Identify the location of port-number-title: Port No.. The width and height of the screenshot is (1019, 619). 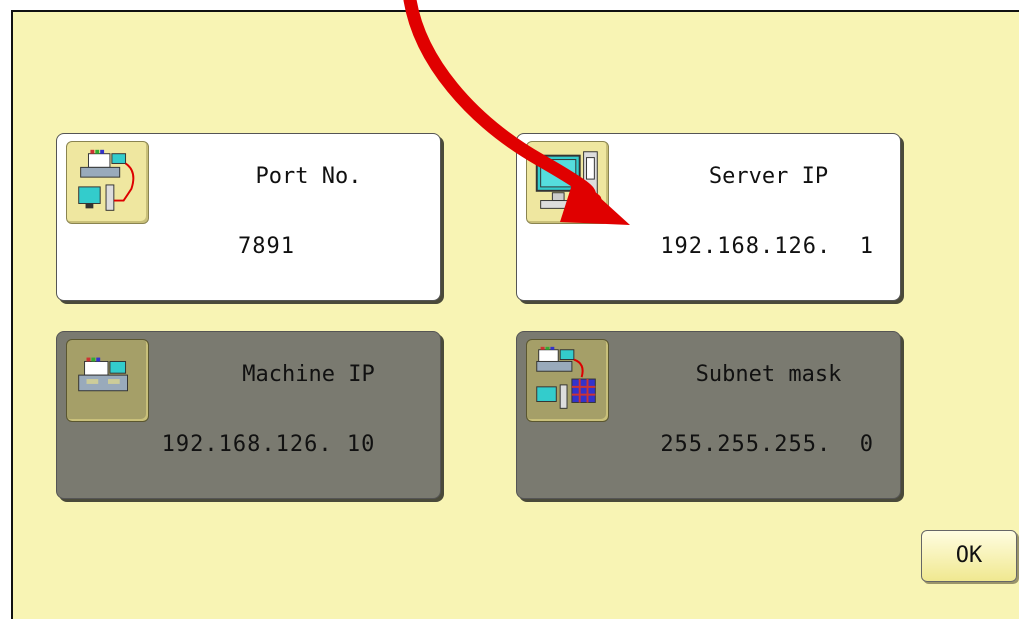
(308, 176).